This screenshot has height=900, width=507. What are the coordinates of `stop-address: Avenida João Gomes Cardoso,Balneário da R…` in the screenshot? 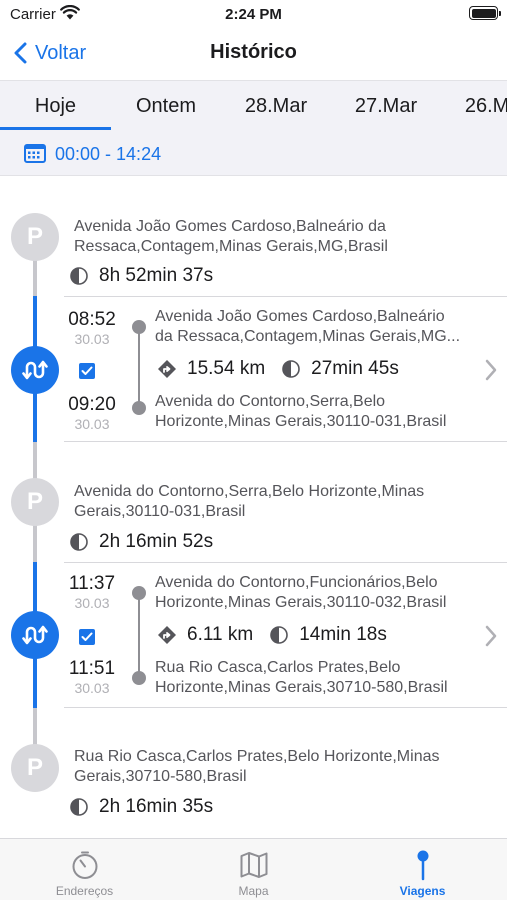 It's located at (231, 236).